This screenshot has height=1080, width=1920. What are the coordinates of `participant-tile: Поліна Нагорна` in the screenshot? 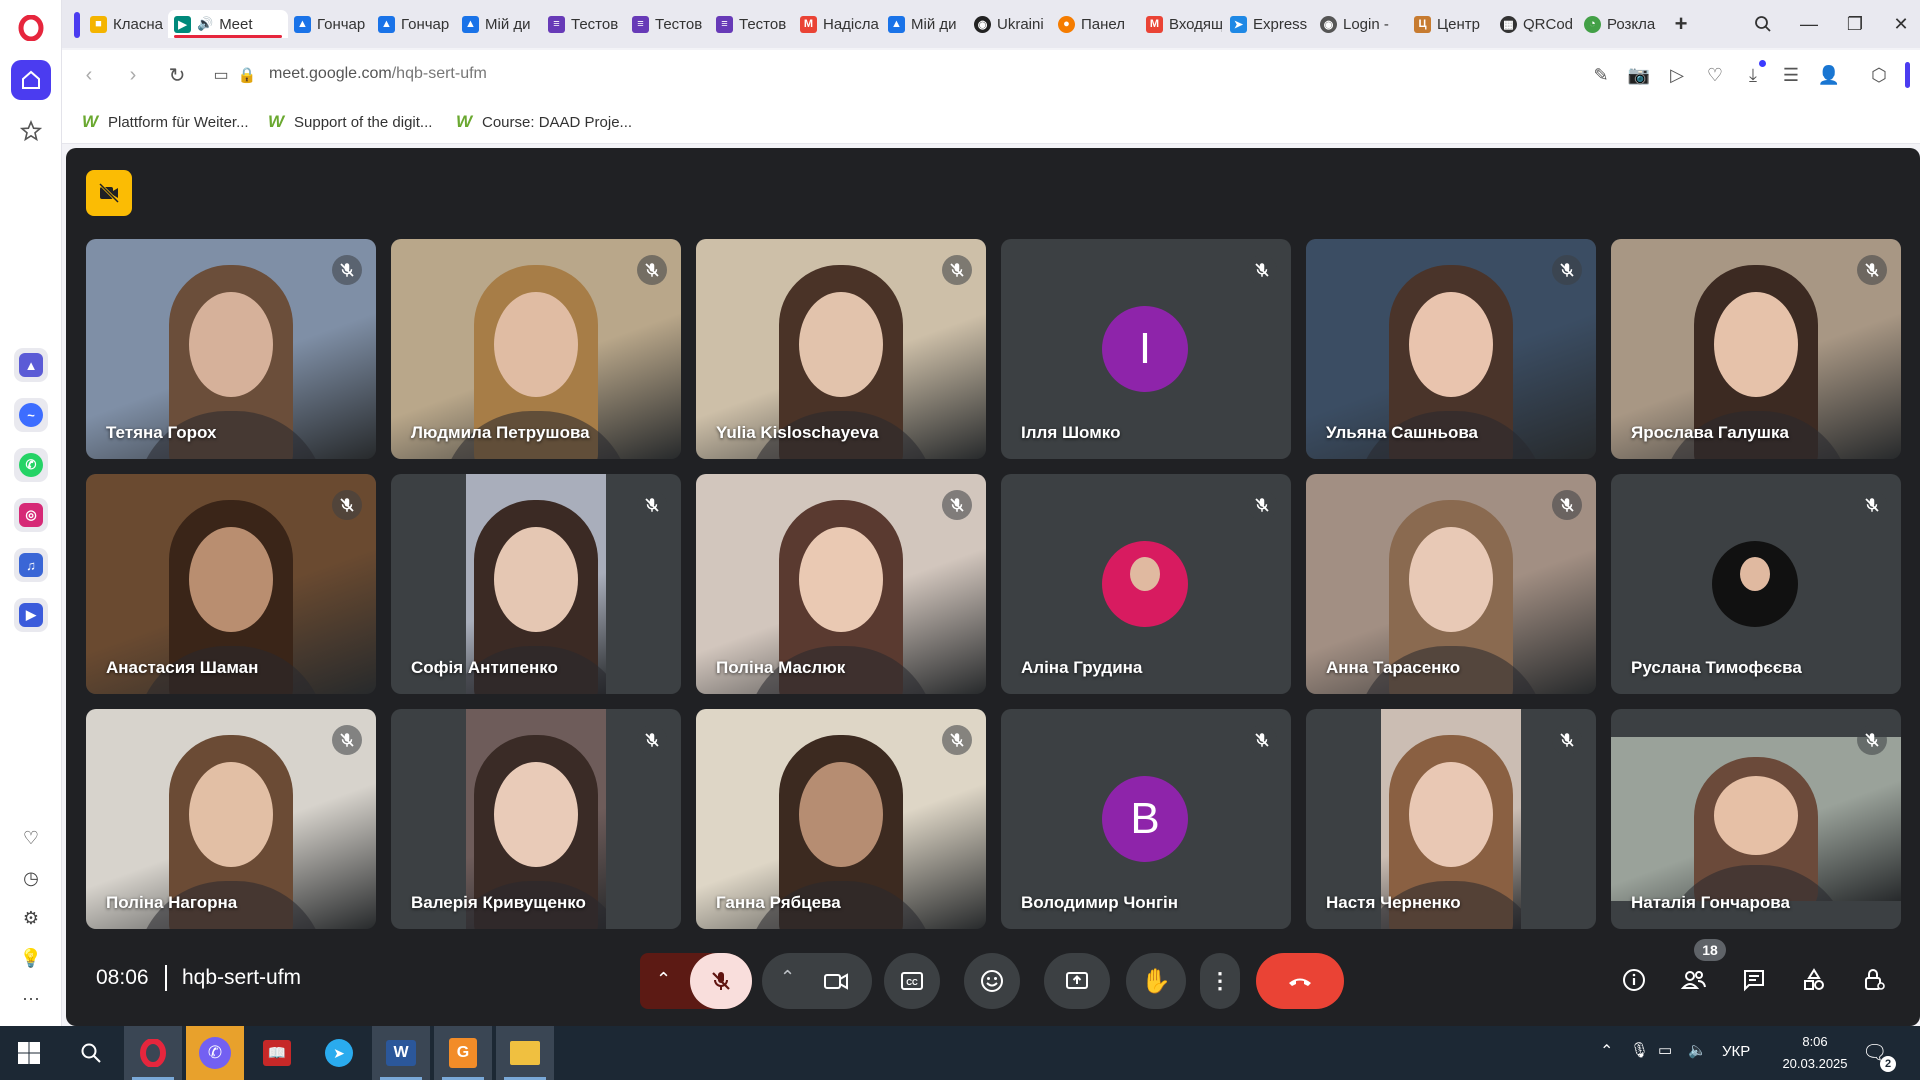 It's located at (231, 819).